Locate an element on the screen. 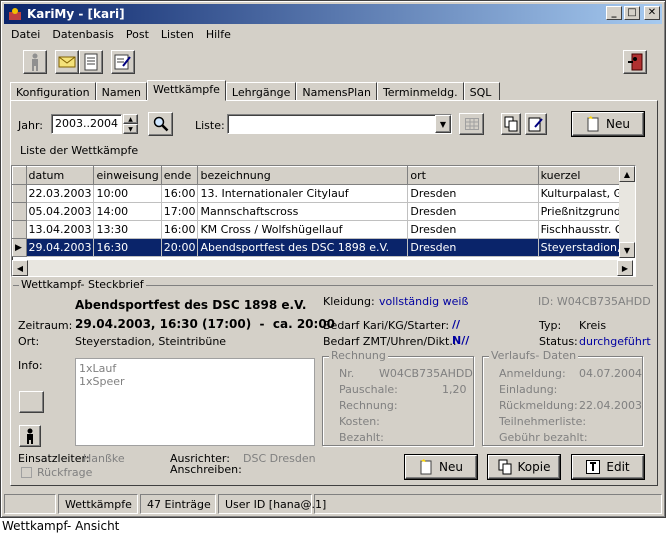  cell-ende: 17:00 is located at coordinates (180, 211).